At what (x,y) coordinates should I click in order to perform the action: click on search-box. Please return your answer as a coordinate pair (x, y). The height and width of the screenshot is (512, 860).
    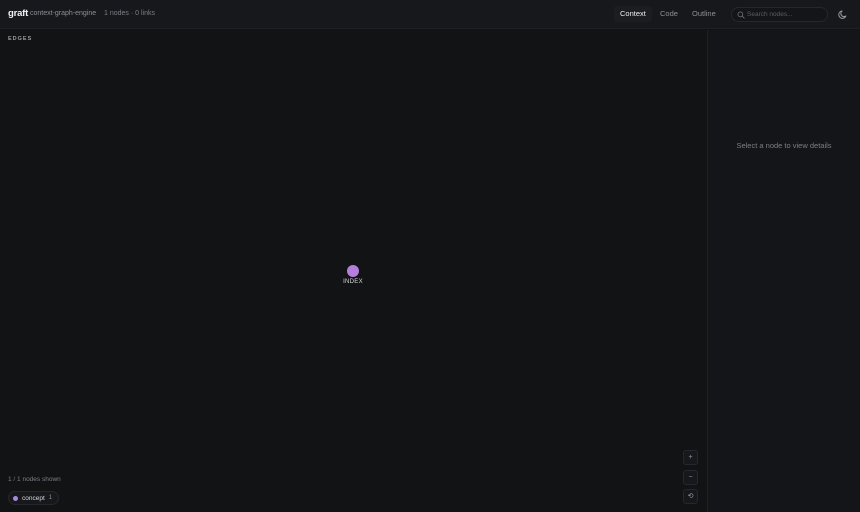
    Looking at the image, I should click on (779, 14).